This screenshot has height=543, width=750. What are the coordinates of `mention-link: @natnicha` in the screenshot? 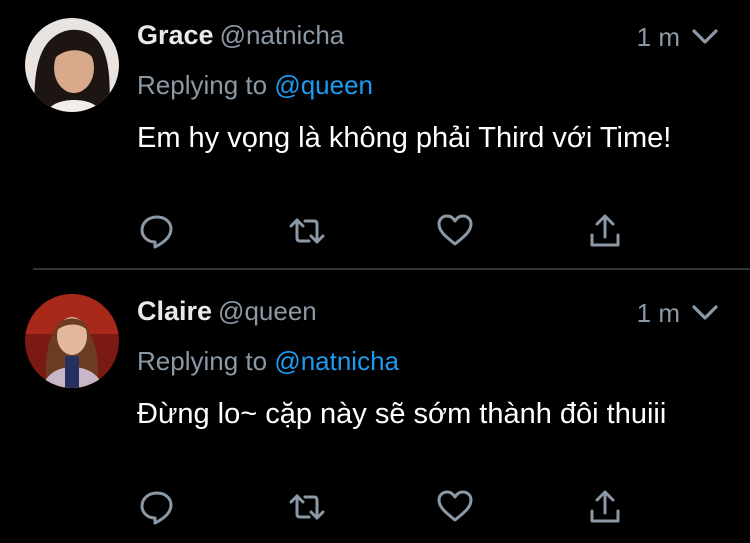 It's located at (336, 361).